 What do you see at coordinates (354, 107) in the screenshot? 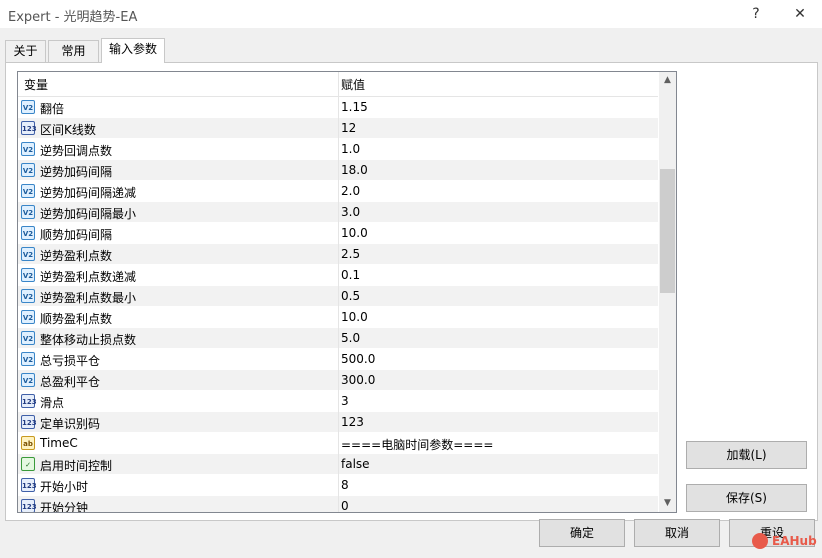
I see `parameter-value: 1.15` at bounding box center [354, 107].